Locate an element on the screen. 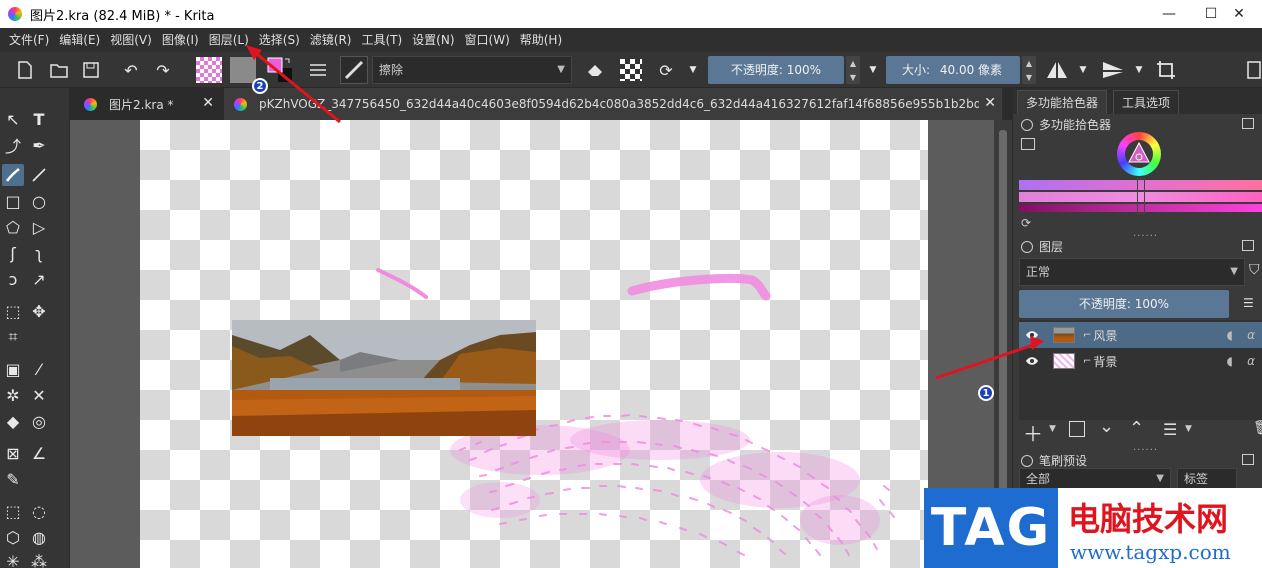  layer-name: 背景 is located at coordinates (1105, 361).